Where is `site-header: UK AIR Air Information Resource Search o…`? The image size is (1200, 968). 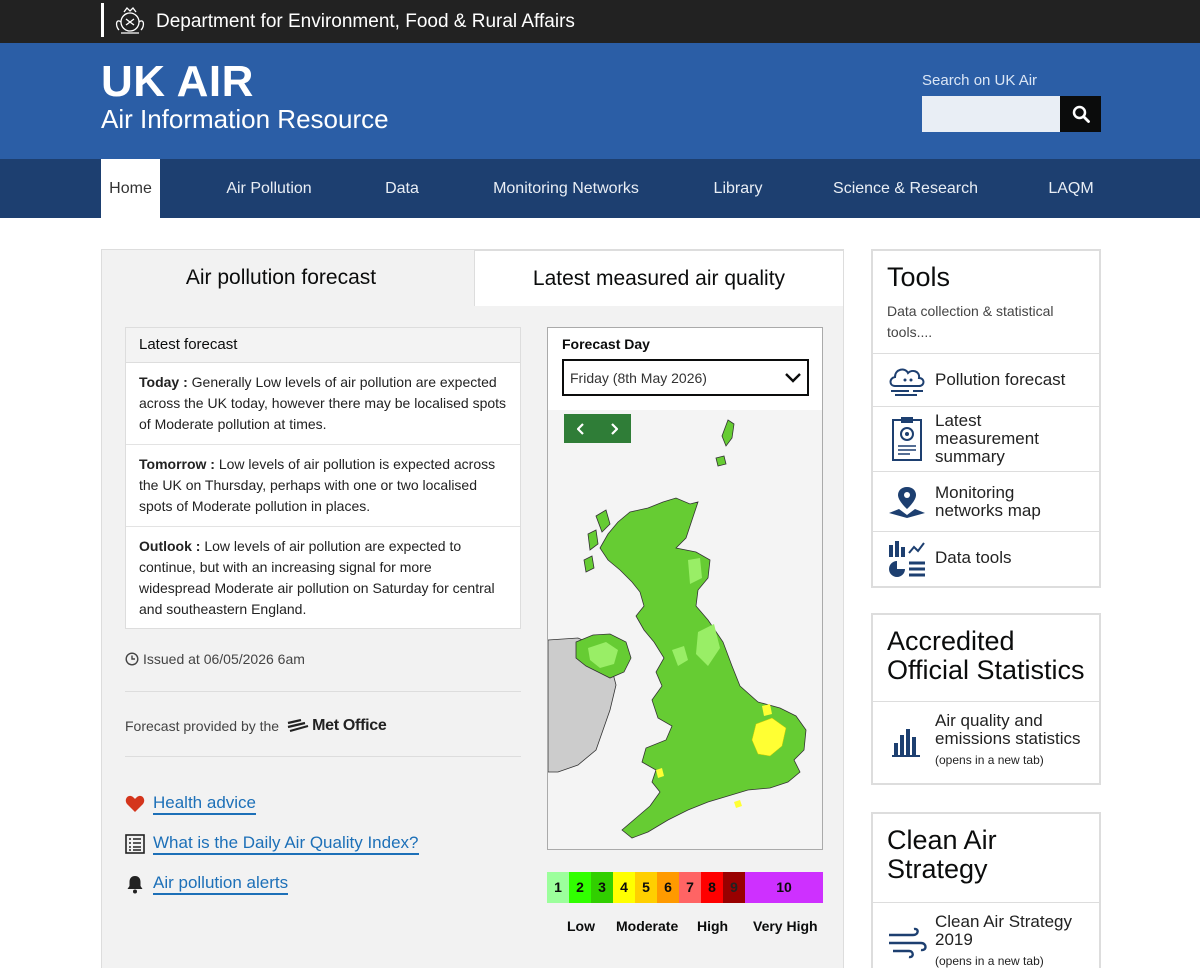 site-header: UK AIR Air Information Resource Search o… is located at coordinates (600, 101).